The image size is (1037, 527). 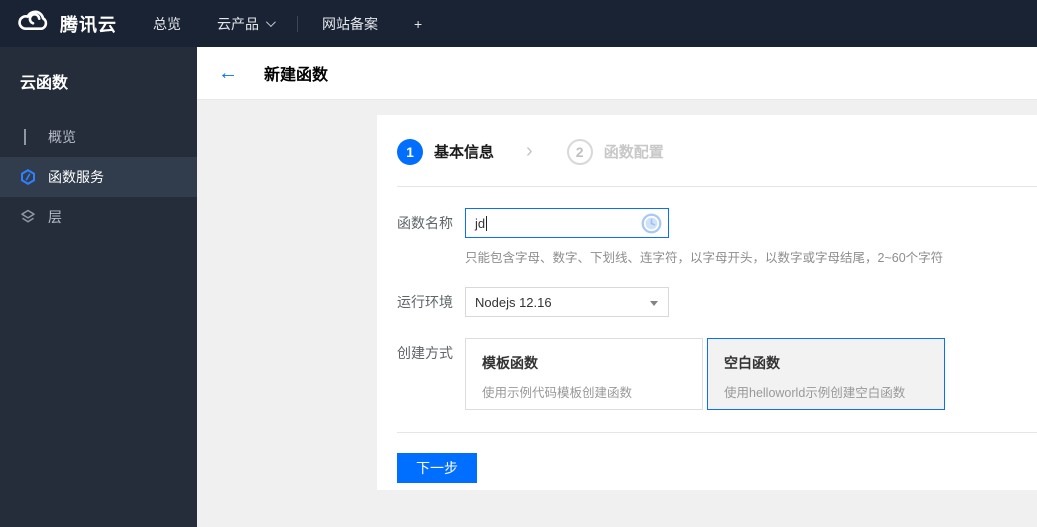 I want to click on brand-home-link: 腾讯云, so click(x=67, y=23).